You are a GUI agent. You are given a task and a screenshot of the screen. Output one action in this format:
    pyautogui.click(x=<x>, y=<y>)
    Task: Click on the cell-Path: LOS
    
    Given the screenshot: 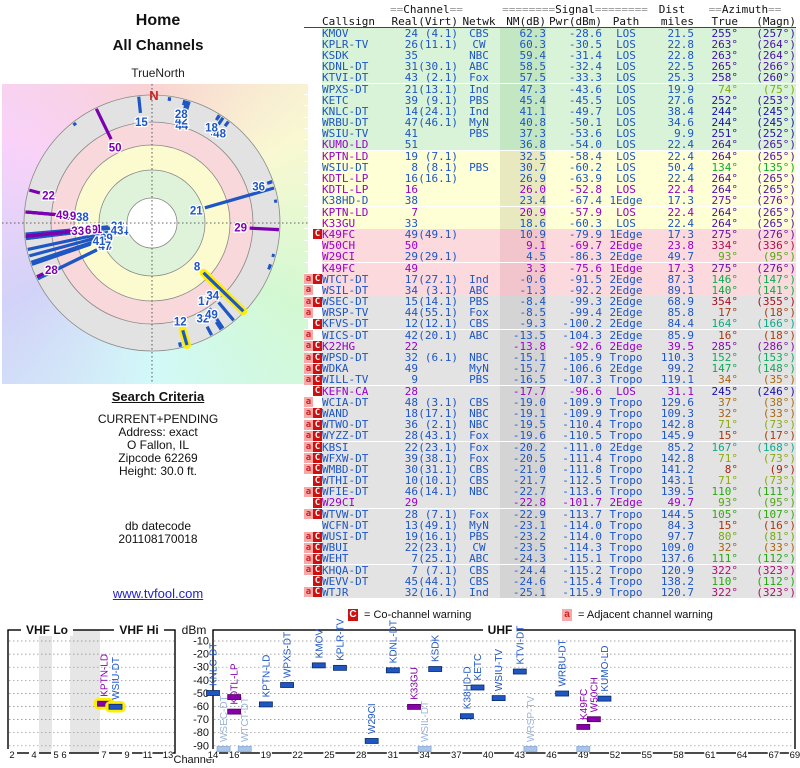 What is the action you would take?
    pyautogui.click(x=626, y=33)
    